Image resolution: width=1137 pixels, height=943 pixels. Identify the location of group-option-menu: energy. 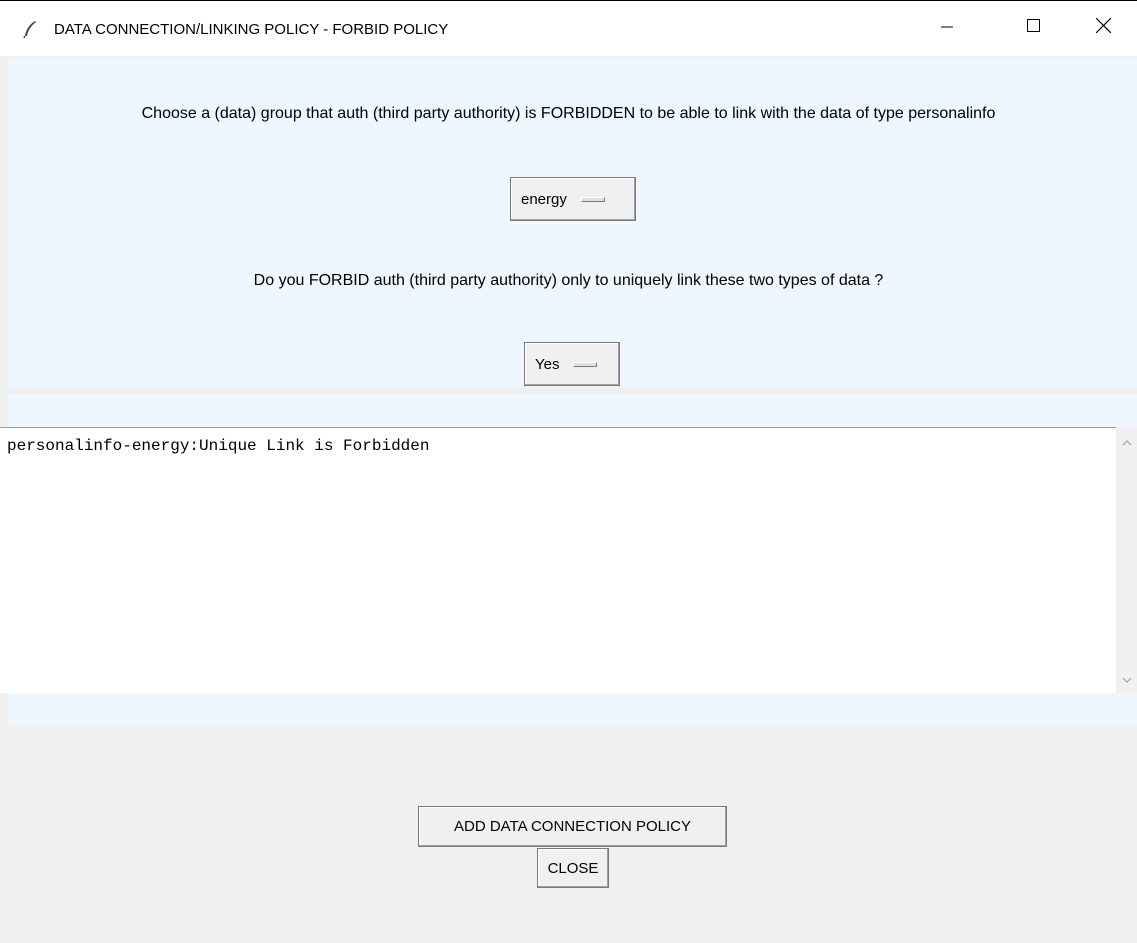
(573, 199).